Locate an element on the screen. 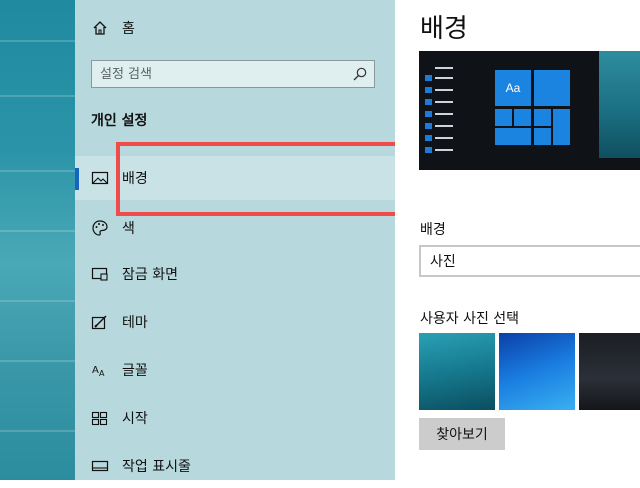 The height and width of the screenshot is (488, 640). start-icon is located at coordinates (100, 418).